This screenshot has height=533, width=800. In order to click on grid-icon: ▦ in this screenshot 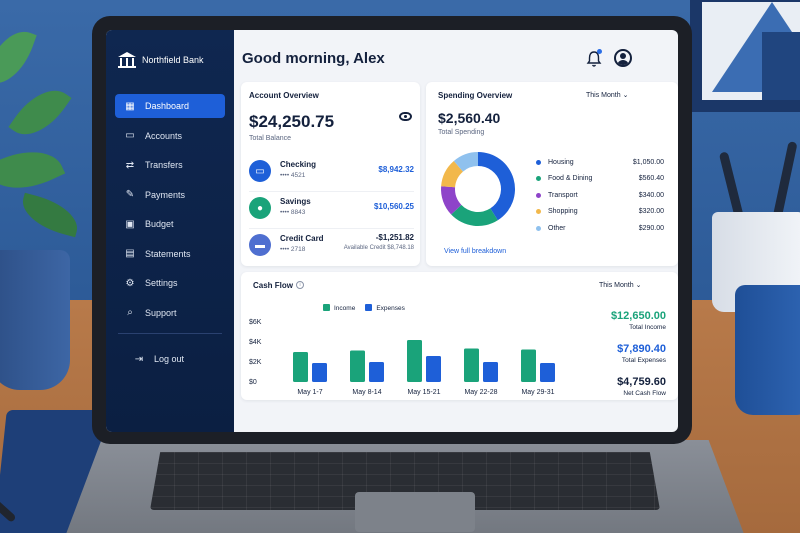, I will do `click(130, 106)`.